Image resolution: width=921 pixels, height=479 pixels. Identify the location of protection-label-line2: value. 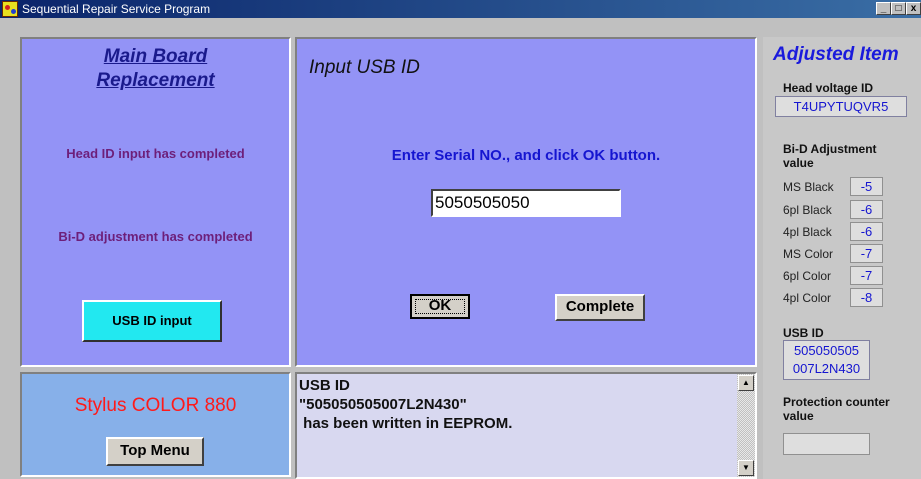
(798, 416).